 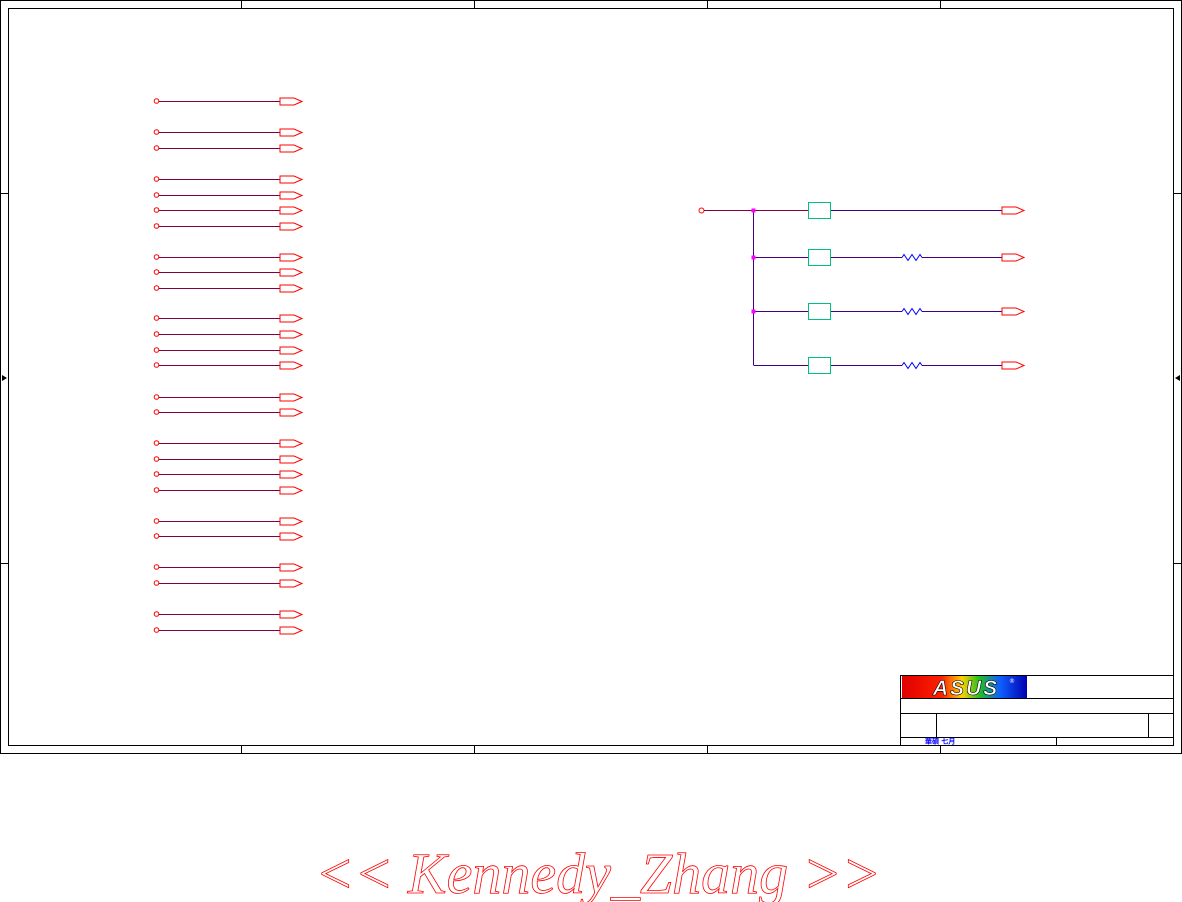 I want to click on asus-logo-icon: ASUS ®, so click(x=964, y=688).